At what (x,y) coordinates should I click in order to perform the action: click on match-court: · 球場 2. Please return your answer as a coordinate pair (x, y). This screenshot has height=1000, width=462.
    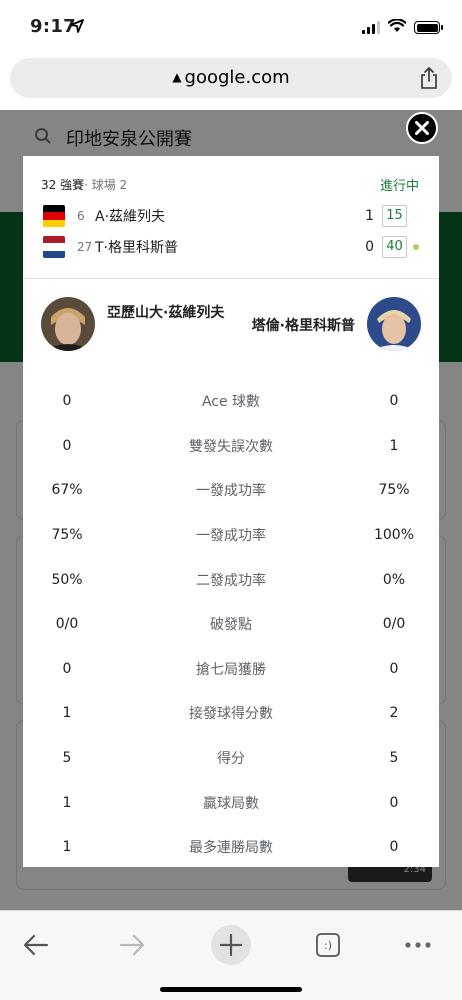
    Looking at the image, I should click on (106, 185).